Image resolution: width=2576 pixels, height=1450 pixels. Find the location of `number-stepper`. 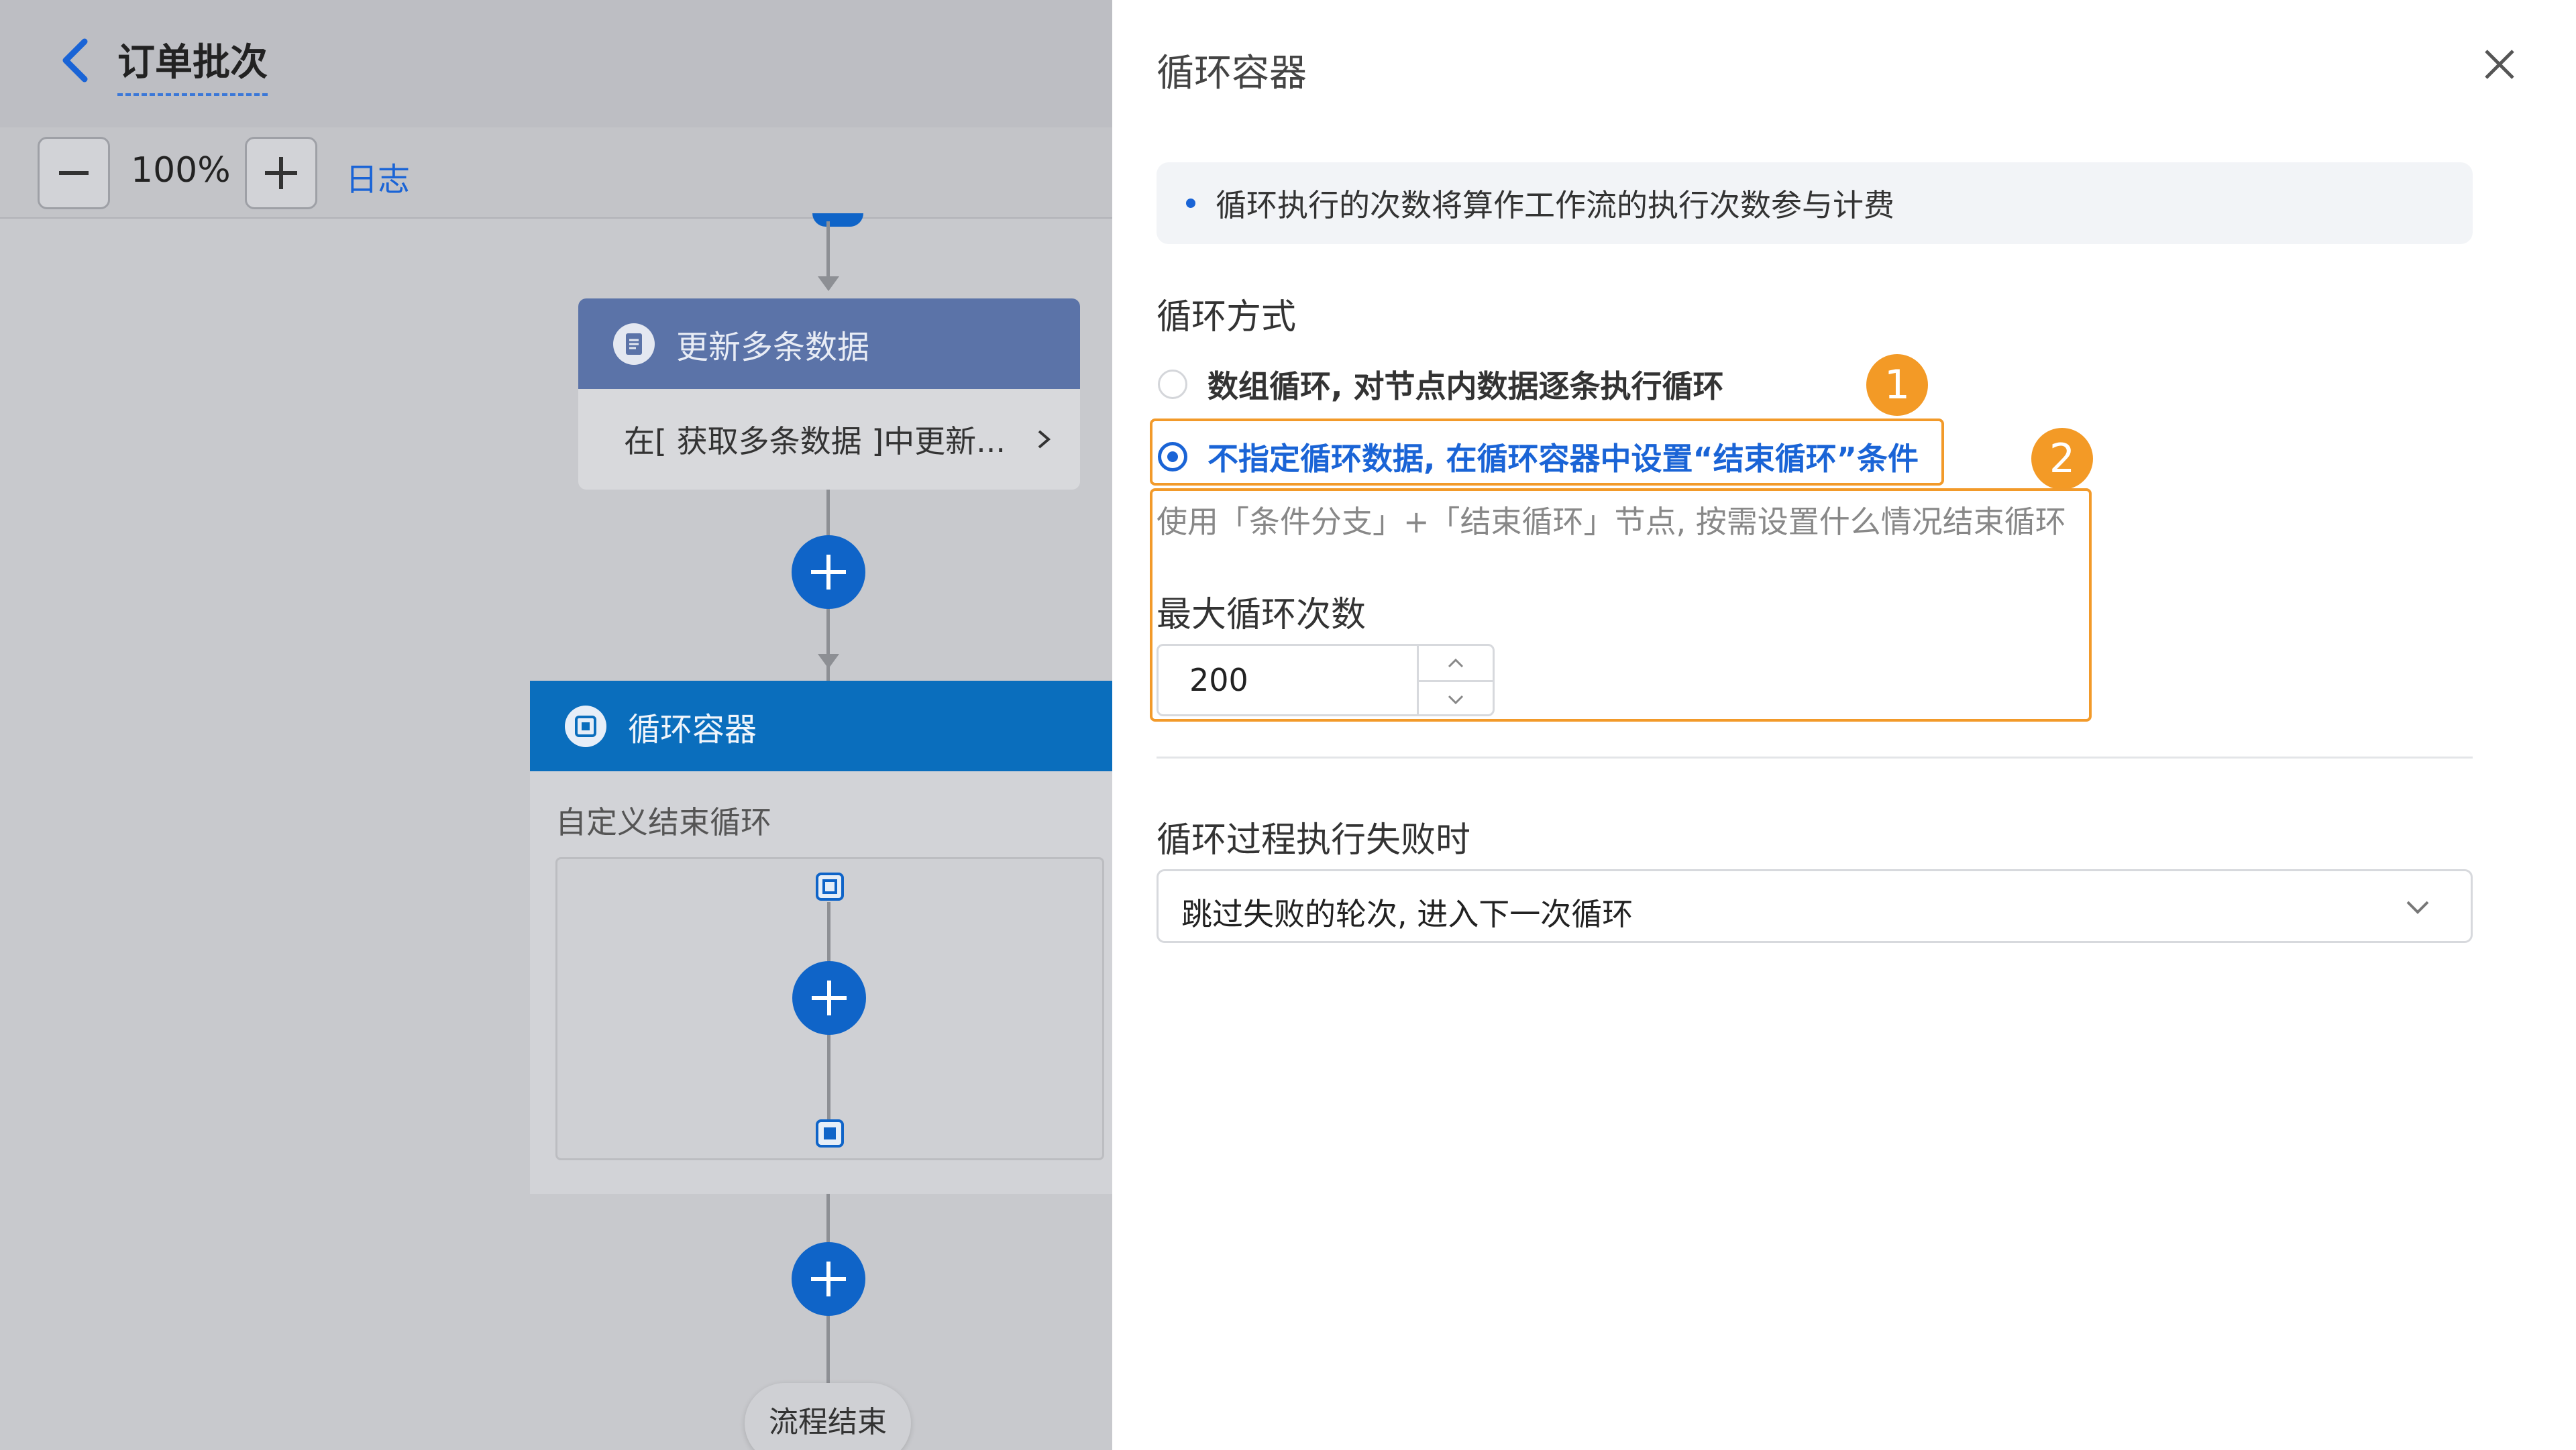

number-stepper is located at coordinates (1455, 680).